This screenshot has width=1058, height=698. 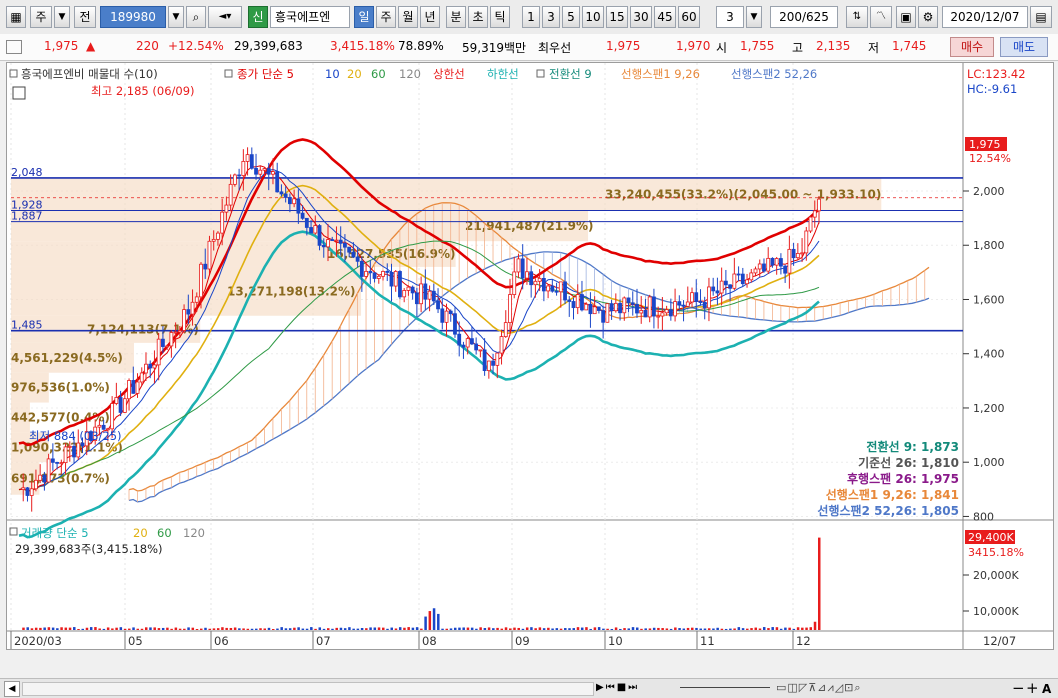 I want to click on interval-60-button: 60, so click(x=689, y=17).